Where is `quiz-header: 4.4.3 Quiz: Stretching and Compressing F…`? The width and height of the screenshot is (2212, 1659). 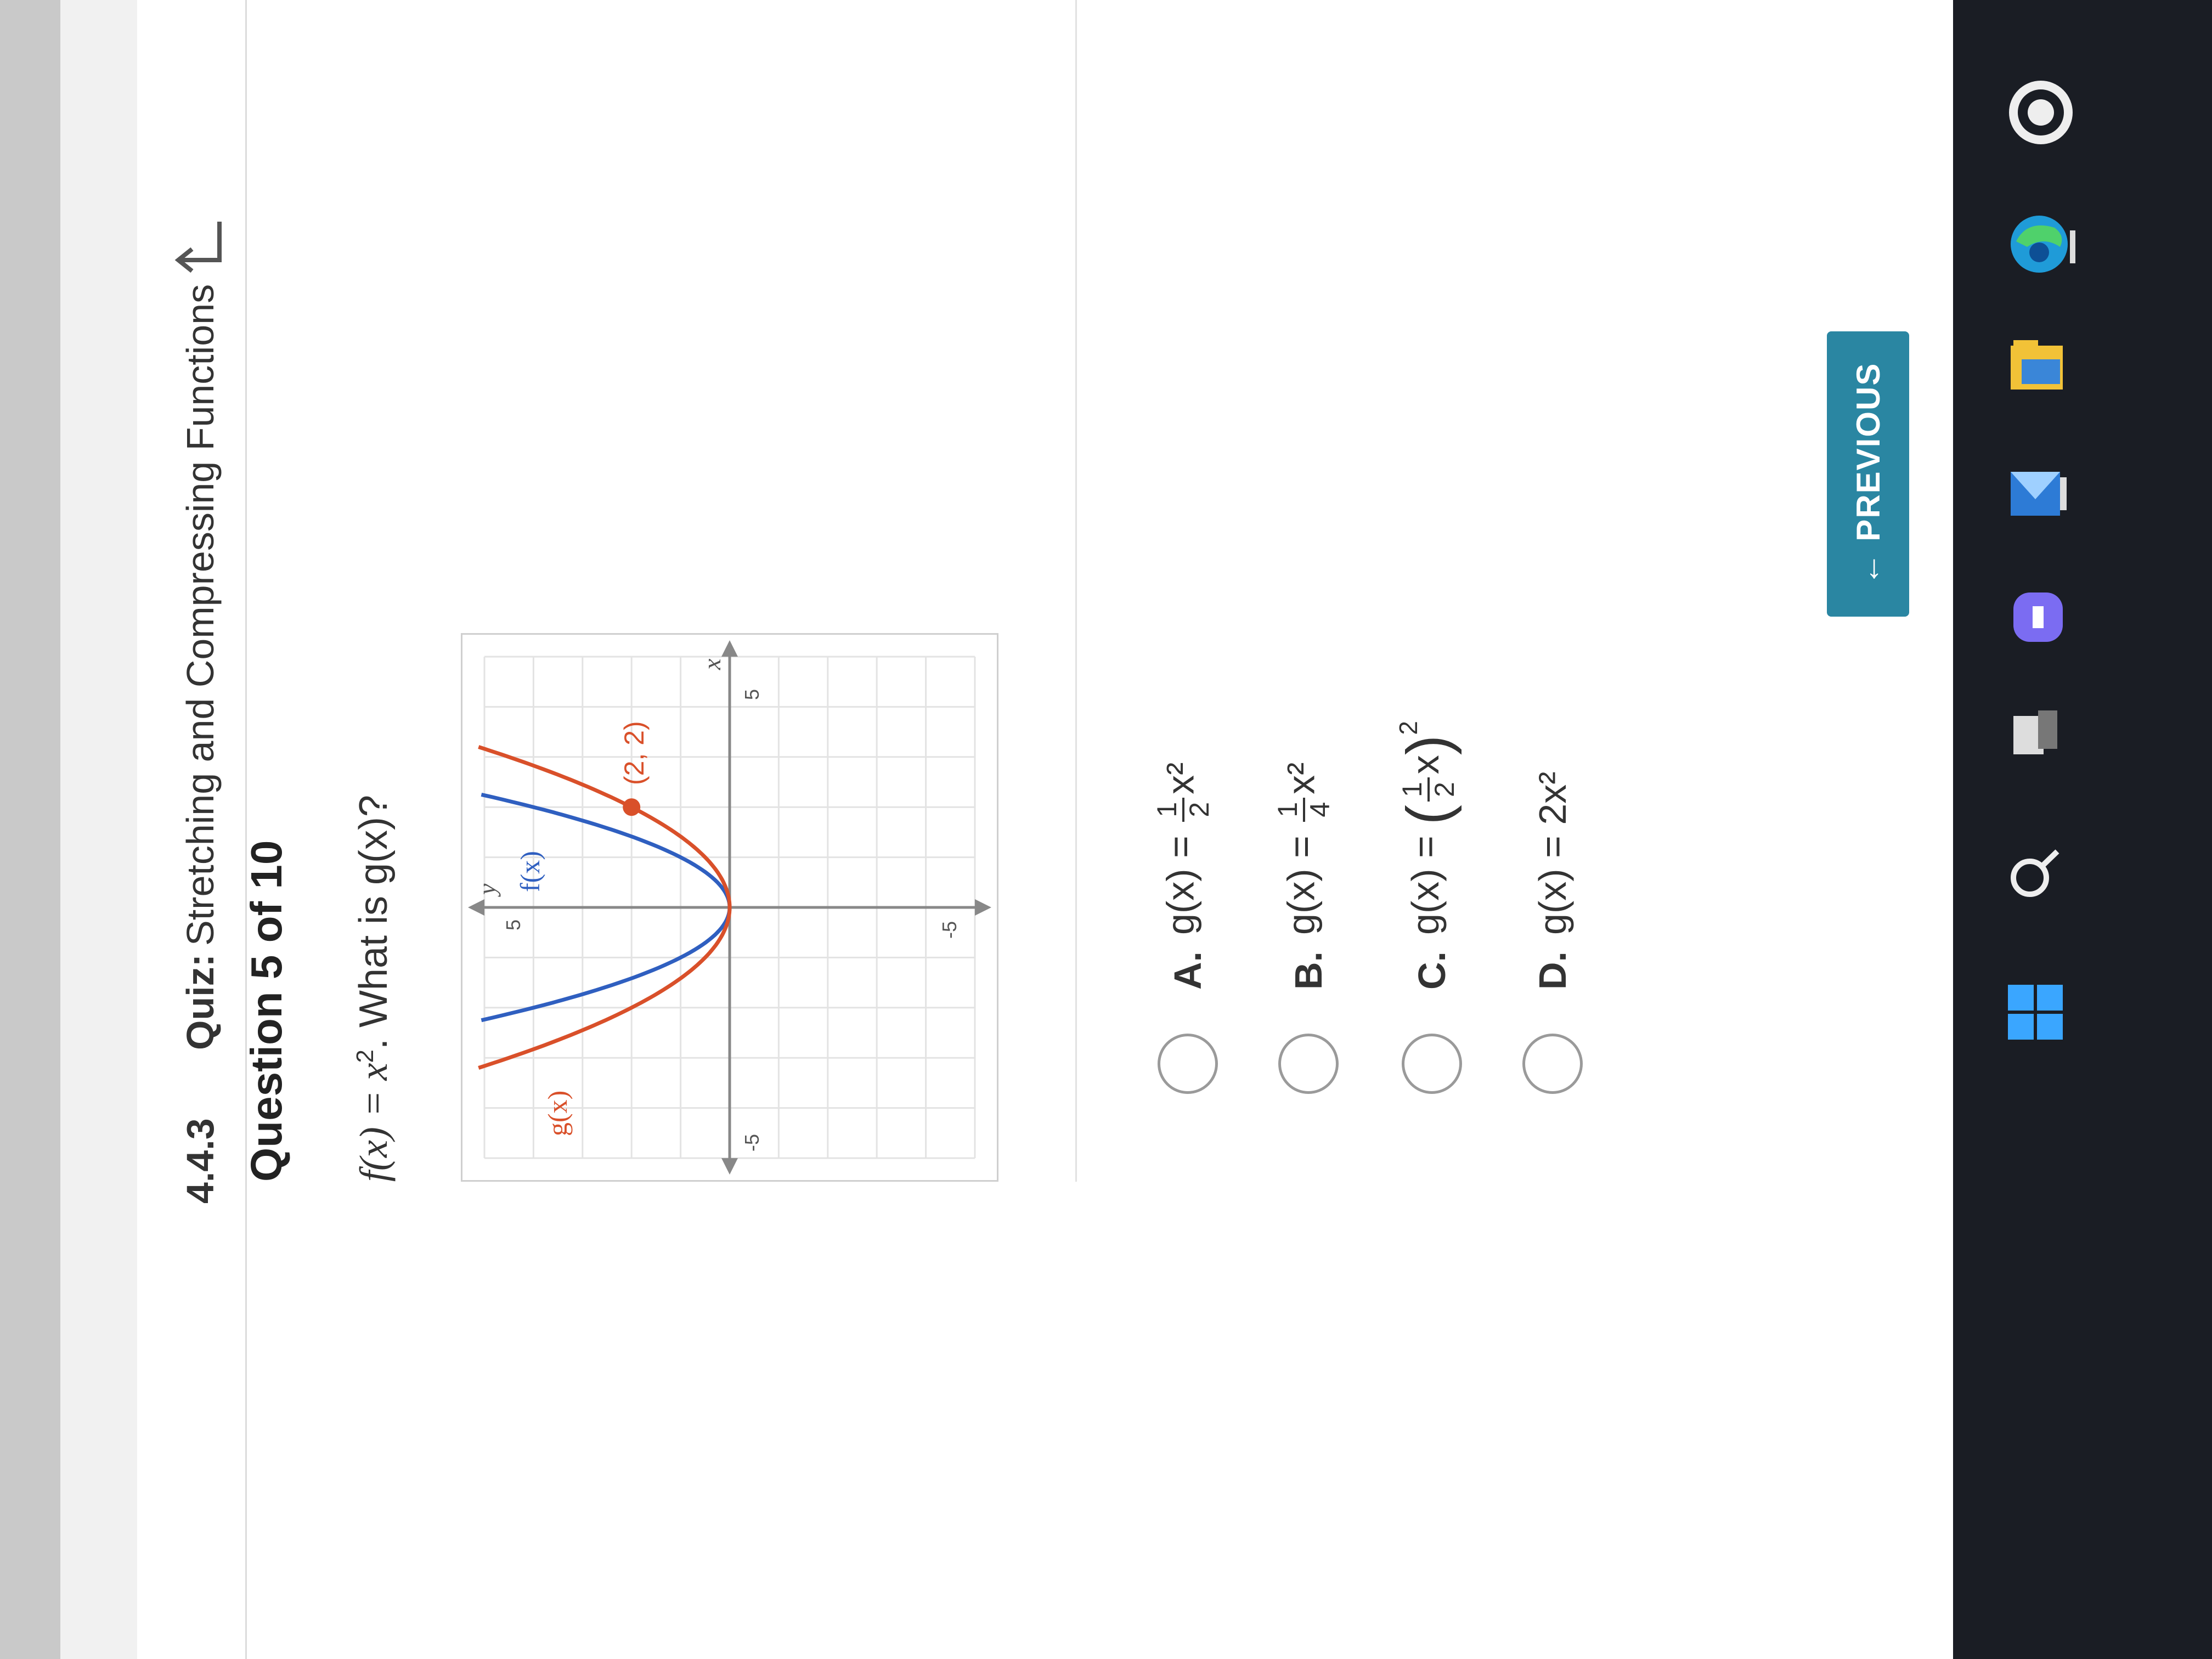 quiz-header: 4.4.3 Quiz: Stretching and Compressing F… is located at coordinates (192, 830).